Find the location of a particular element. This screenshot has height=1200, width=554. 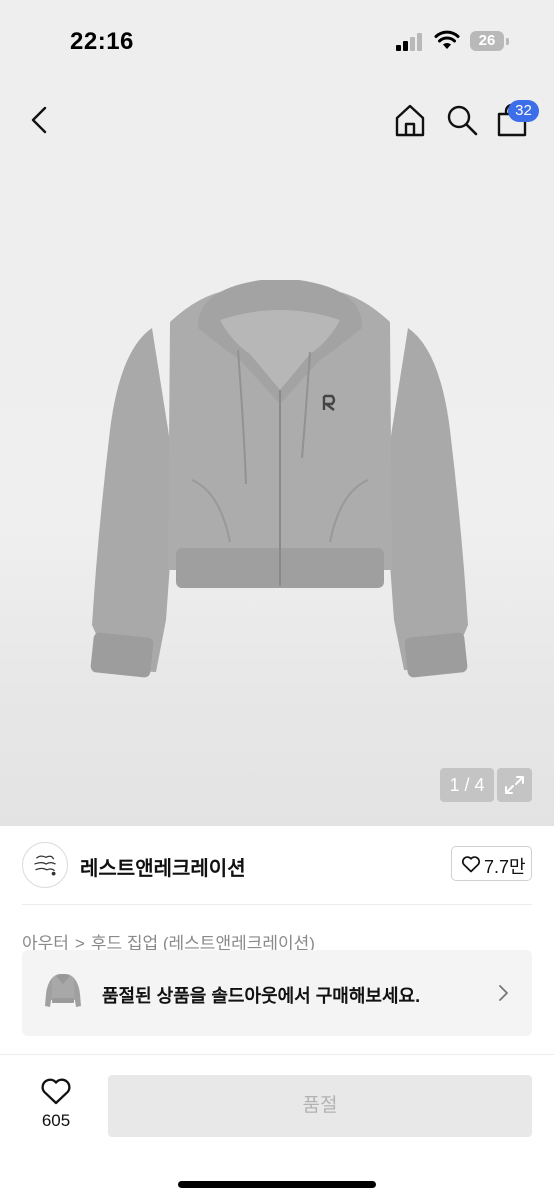

status-time: 22:16 is located at coordinates (102, 41).